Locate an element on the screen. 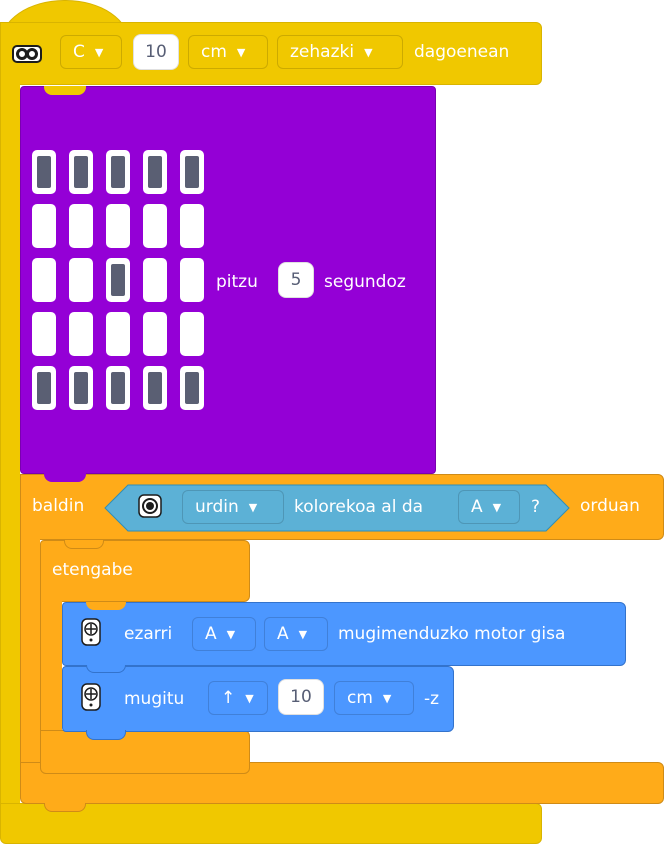  move-unit-dropdown: cm ▼ is located at coordinates (374, 698).